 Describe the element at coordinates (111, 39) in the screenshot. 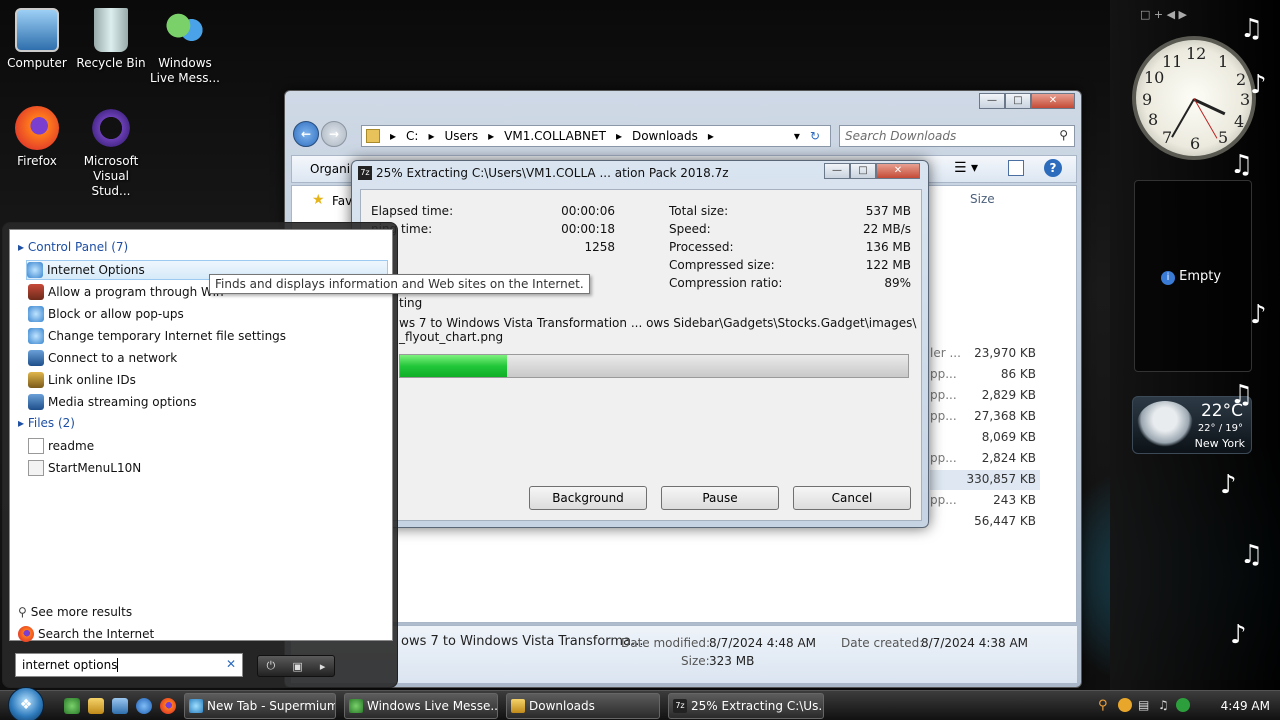

I see `desktop-icon-recycle-bin: Recycle Bin` at that location.